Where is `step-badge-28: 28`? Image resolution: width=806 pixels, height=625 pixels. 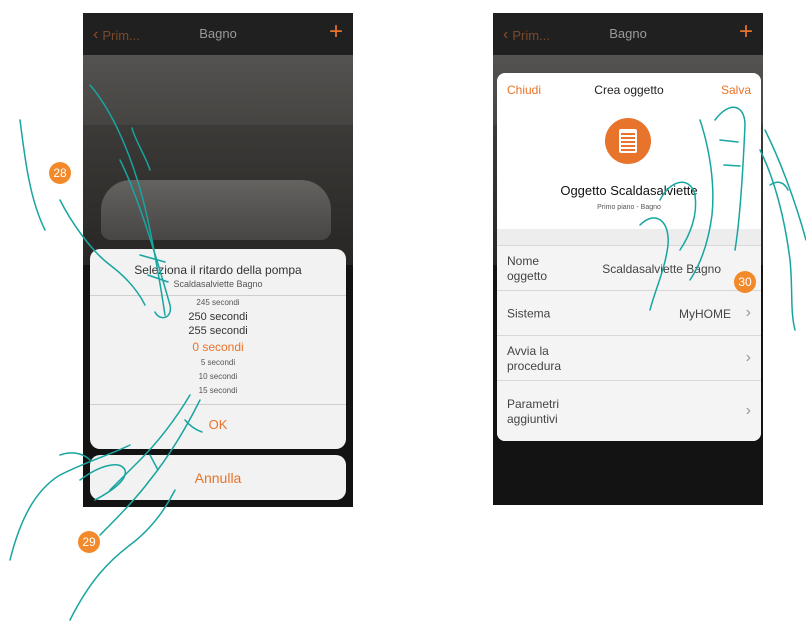
step-badge-28: 28 is located at coordinates (60, 173).